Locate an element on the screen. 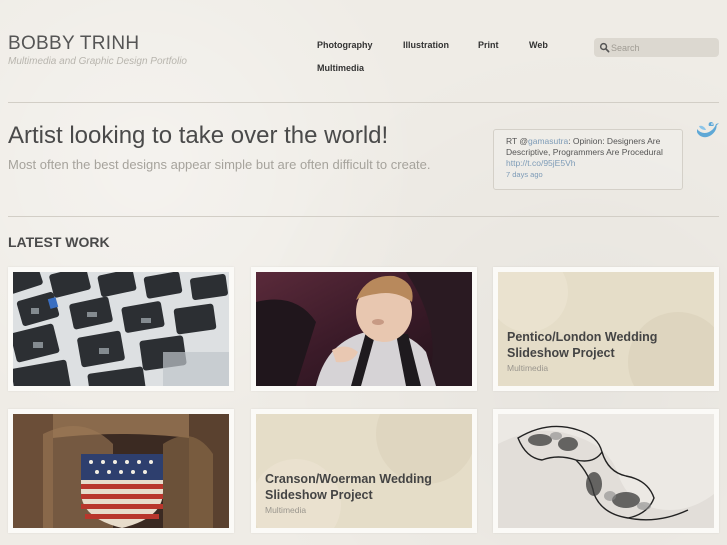  ink-sketch-illustration is located at coordinates (606, 471).